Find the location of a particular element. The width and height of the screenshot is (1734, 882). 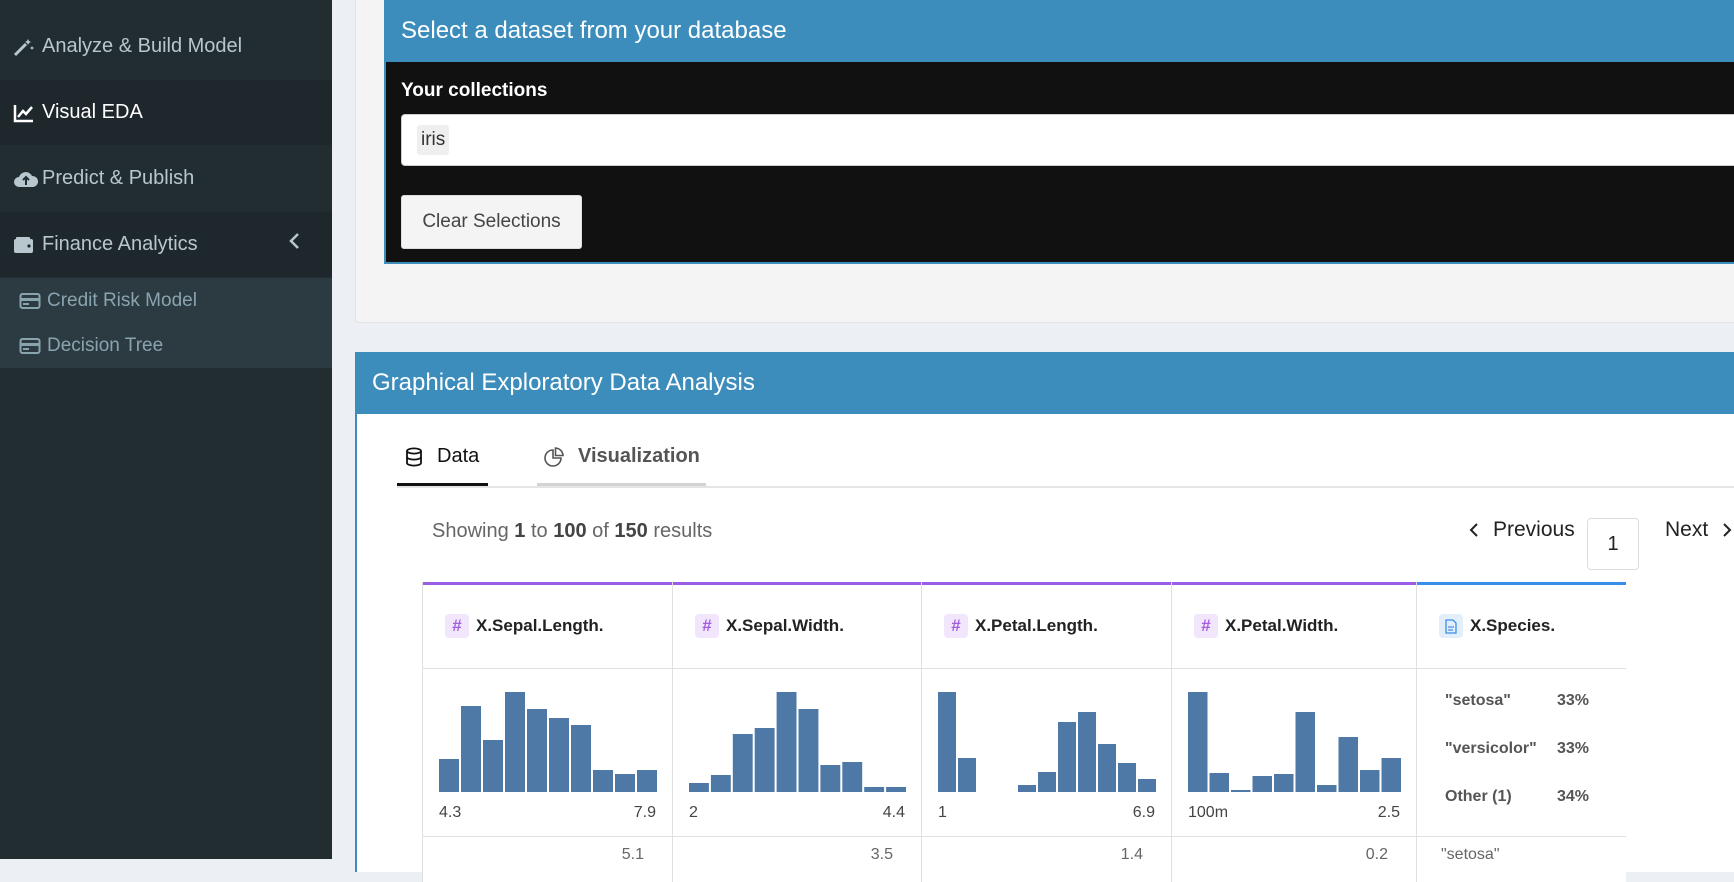

sidebar-item-visual-eda: Visual EDA is located at coordinates (166, 112).